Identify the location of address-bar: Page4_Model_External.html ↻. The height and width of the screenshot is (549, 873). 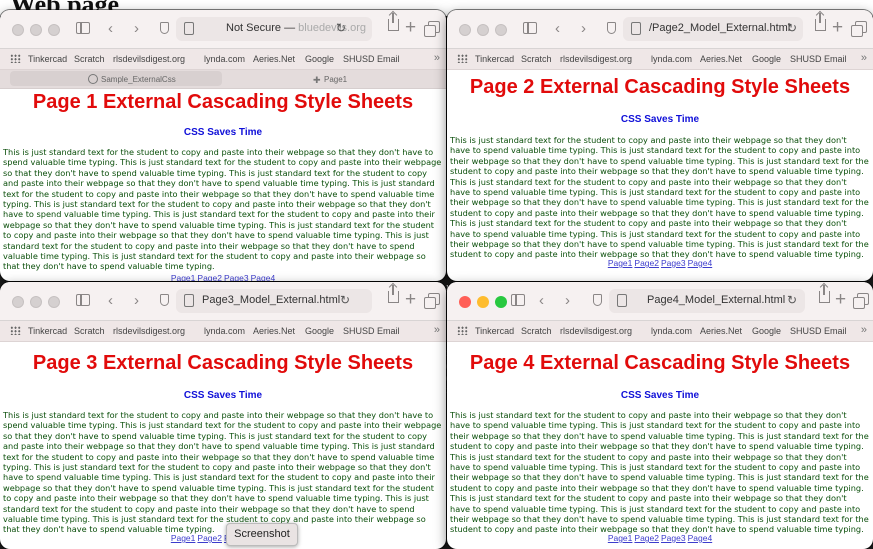
(707, 301).